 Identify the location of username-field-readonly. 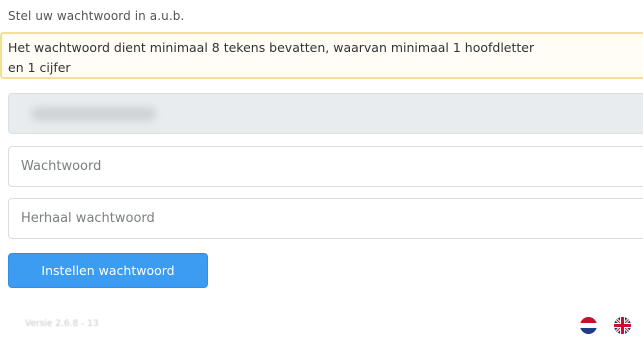
(325, 113).